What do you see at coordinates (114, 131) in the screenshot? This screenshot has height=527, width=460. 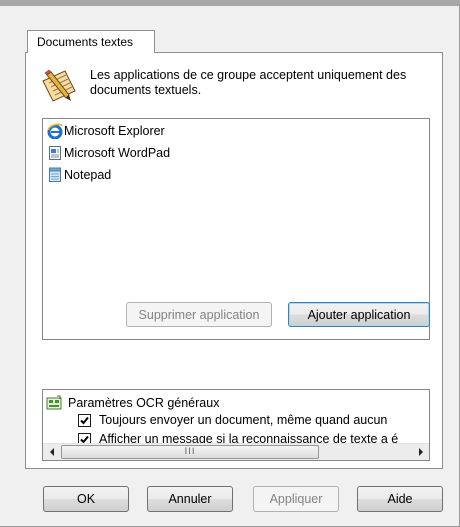 I see `app-label: Microsoft Explorer` at bounding box center [114, 131].